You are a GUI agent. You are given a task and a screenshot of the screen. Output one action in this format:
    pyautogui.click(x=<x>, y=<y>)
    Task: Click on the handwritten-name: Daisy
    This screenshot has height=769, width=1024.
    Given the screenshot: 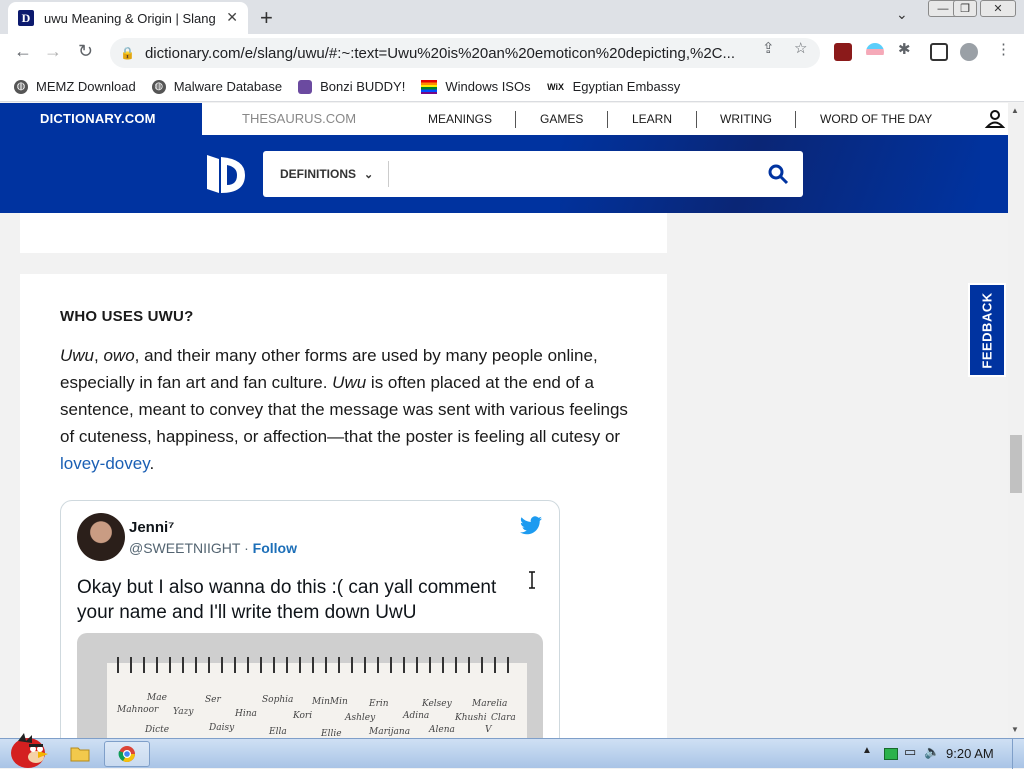 What is the action you would take?
    pyautogui.click(x=222, y=728)
    